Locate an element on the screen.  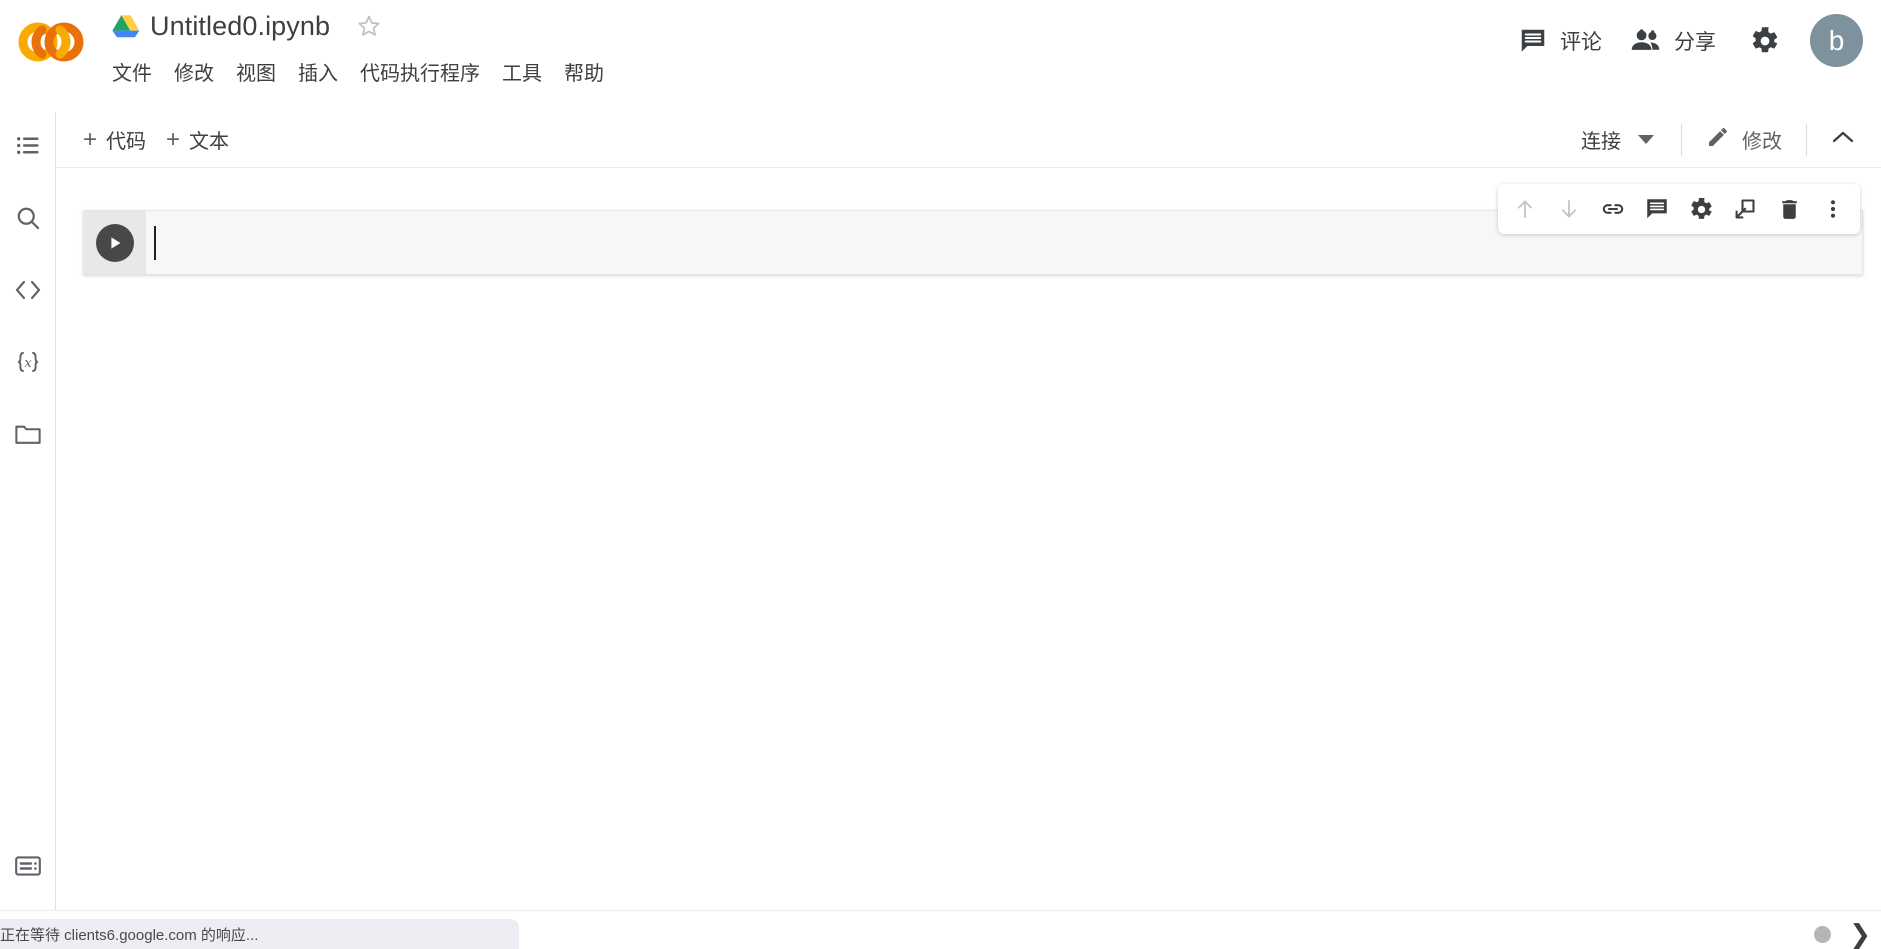
settings-button is located at coordinates (1765, 41).